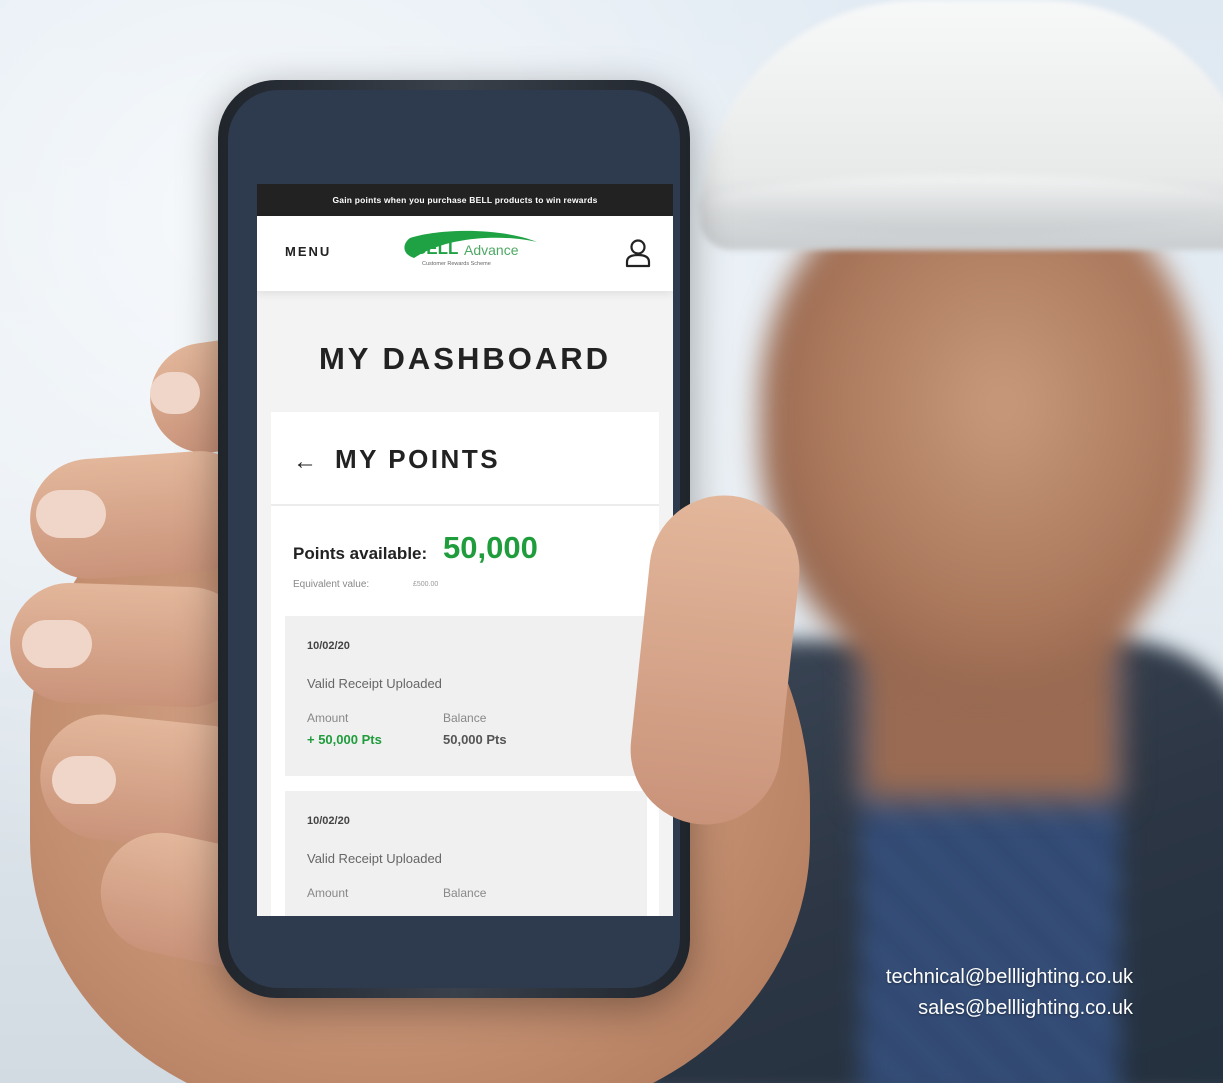 The height and width of the screenshot is (1083, 1223). I want to click on menu-button: MENU, so click(308, 251).